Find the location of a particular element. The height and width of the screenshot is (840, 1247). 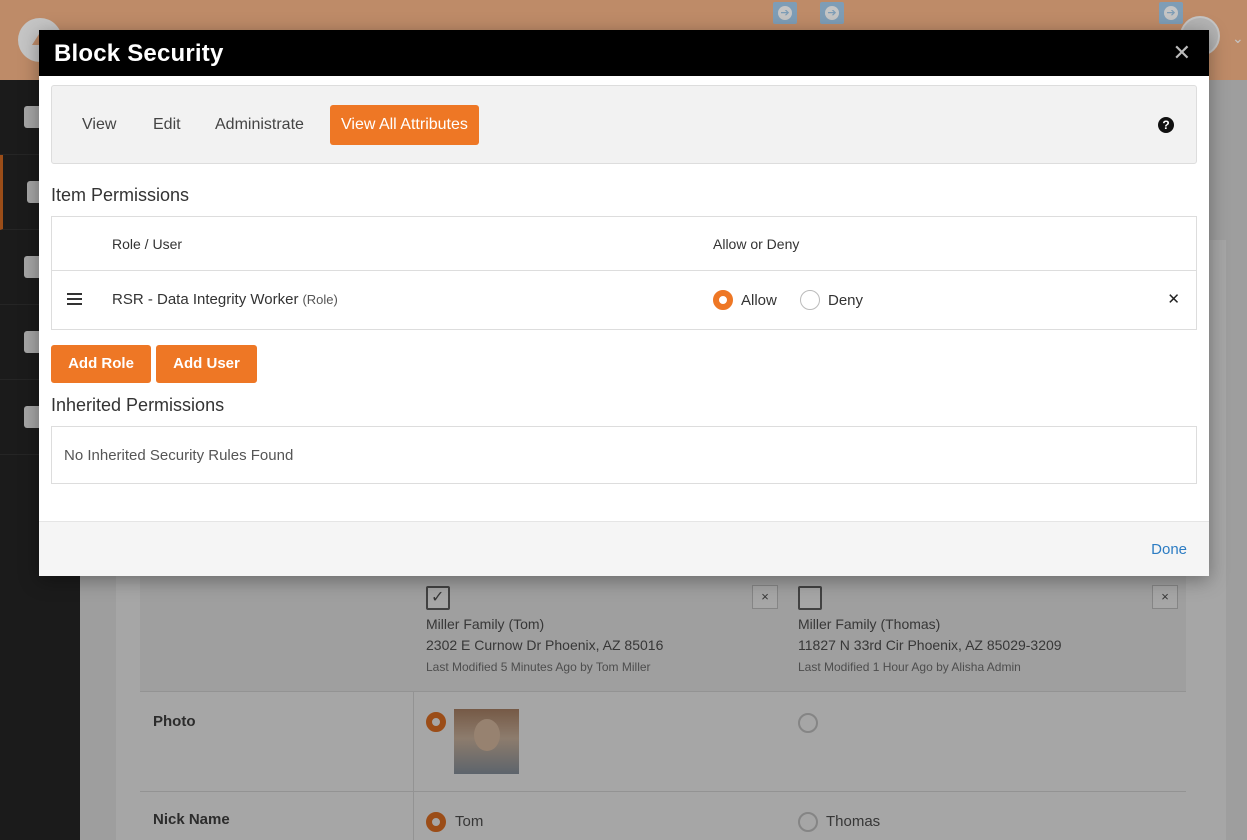

role-type: (Role) is located at coordinates (320, 299).